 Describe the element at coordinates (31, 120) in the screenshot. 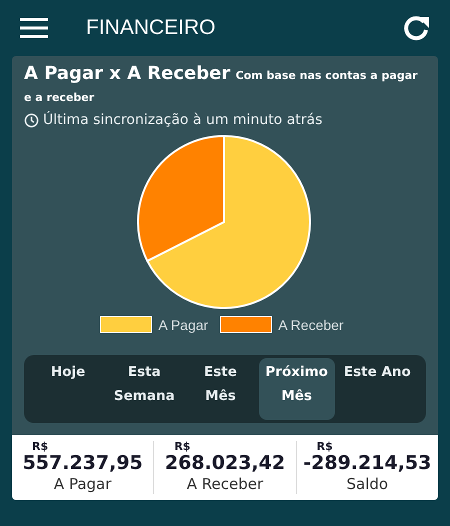

I see `clock-icon` at that location.